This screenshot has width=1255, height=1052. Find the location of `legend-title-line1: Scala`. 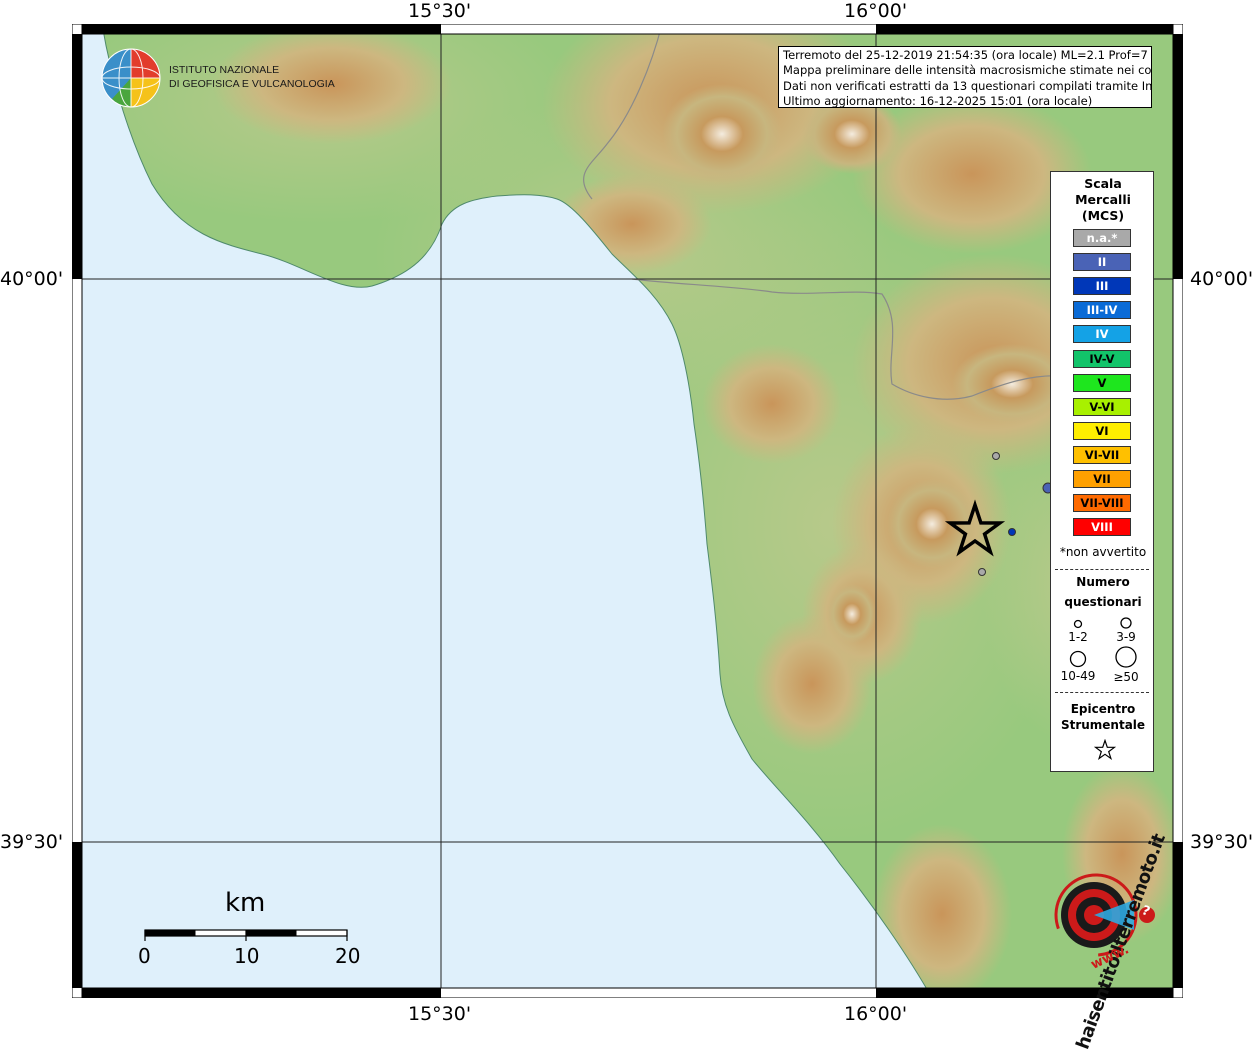

legend-title-line1: Scala is located at coordinates (1103, 183).